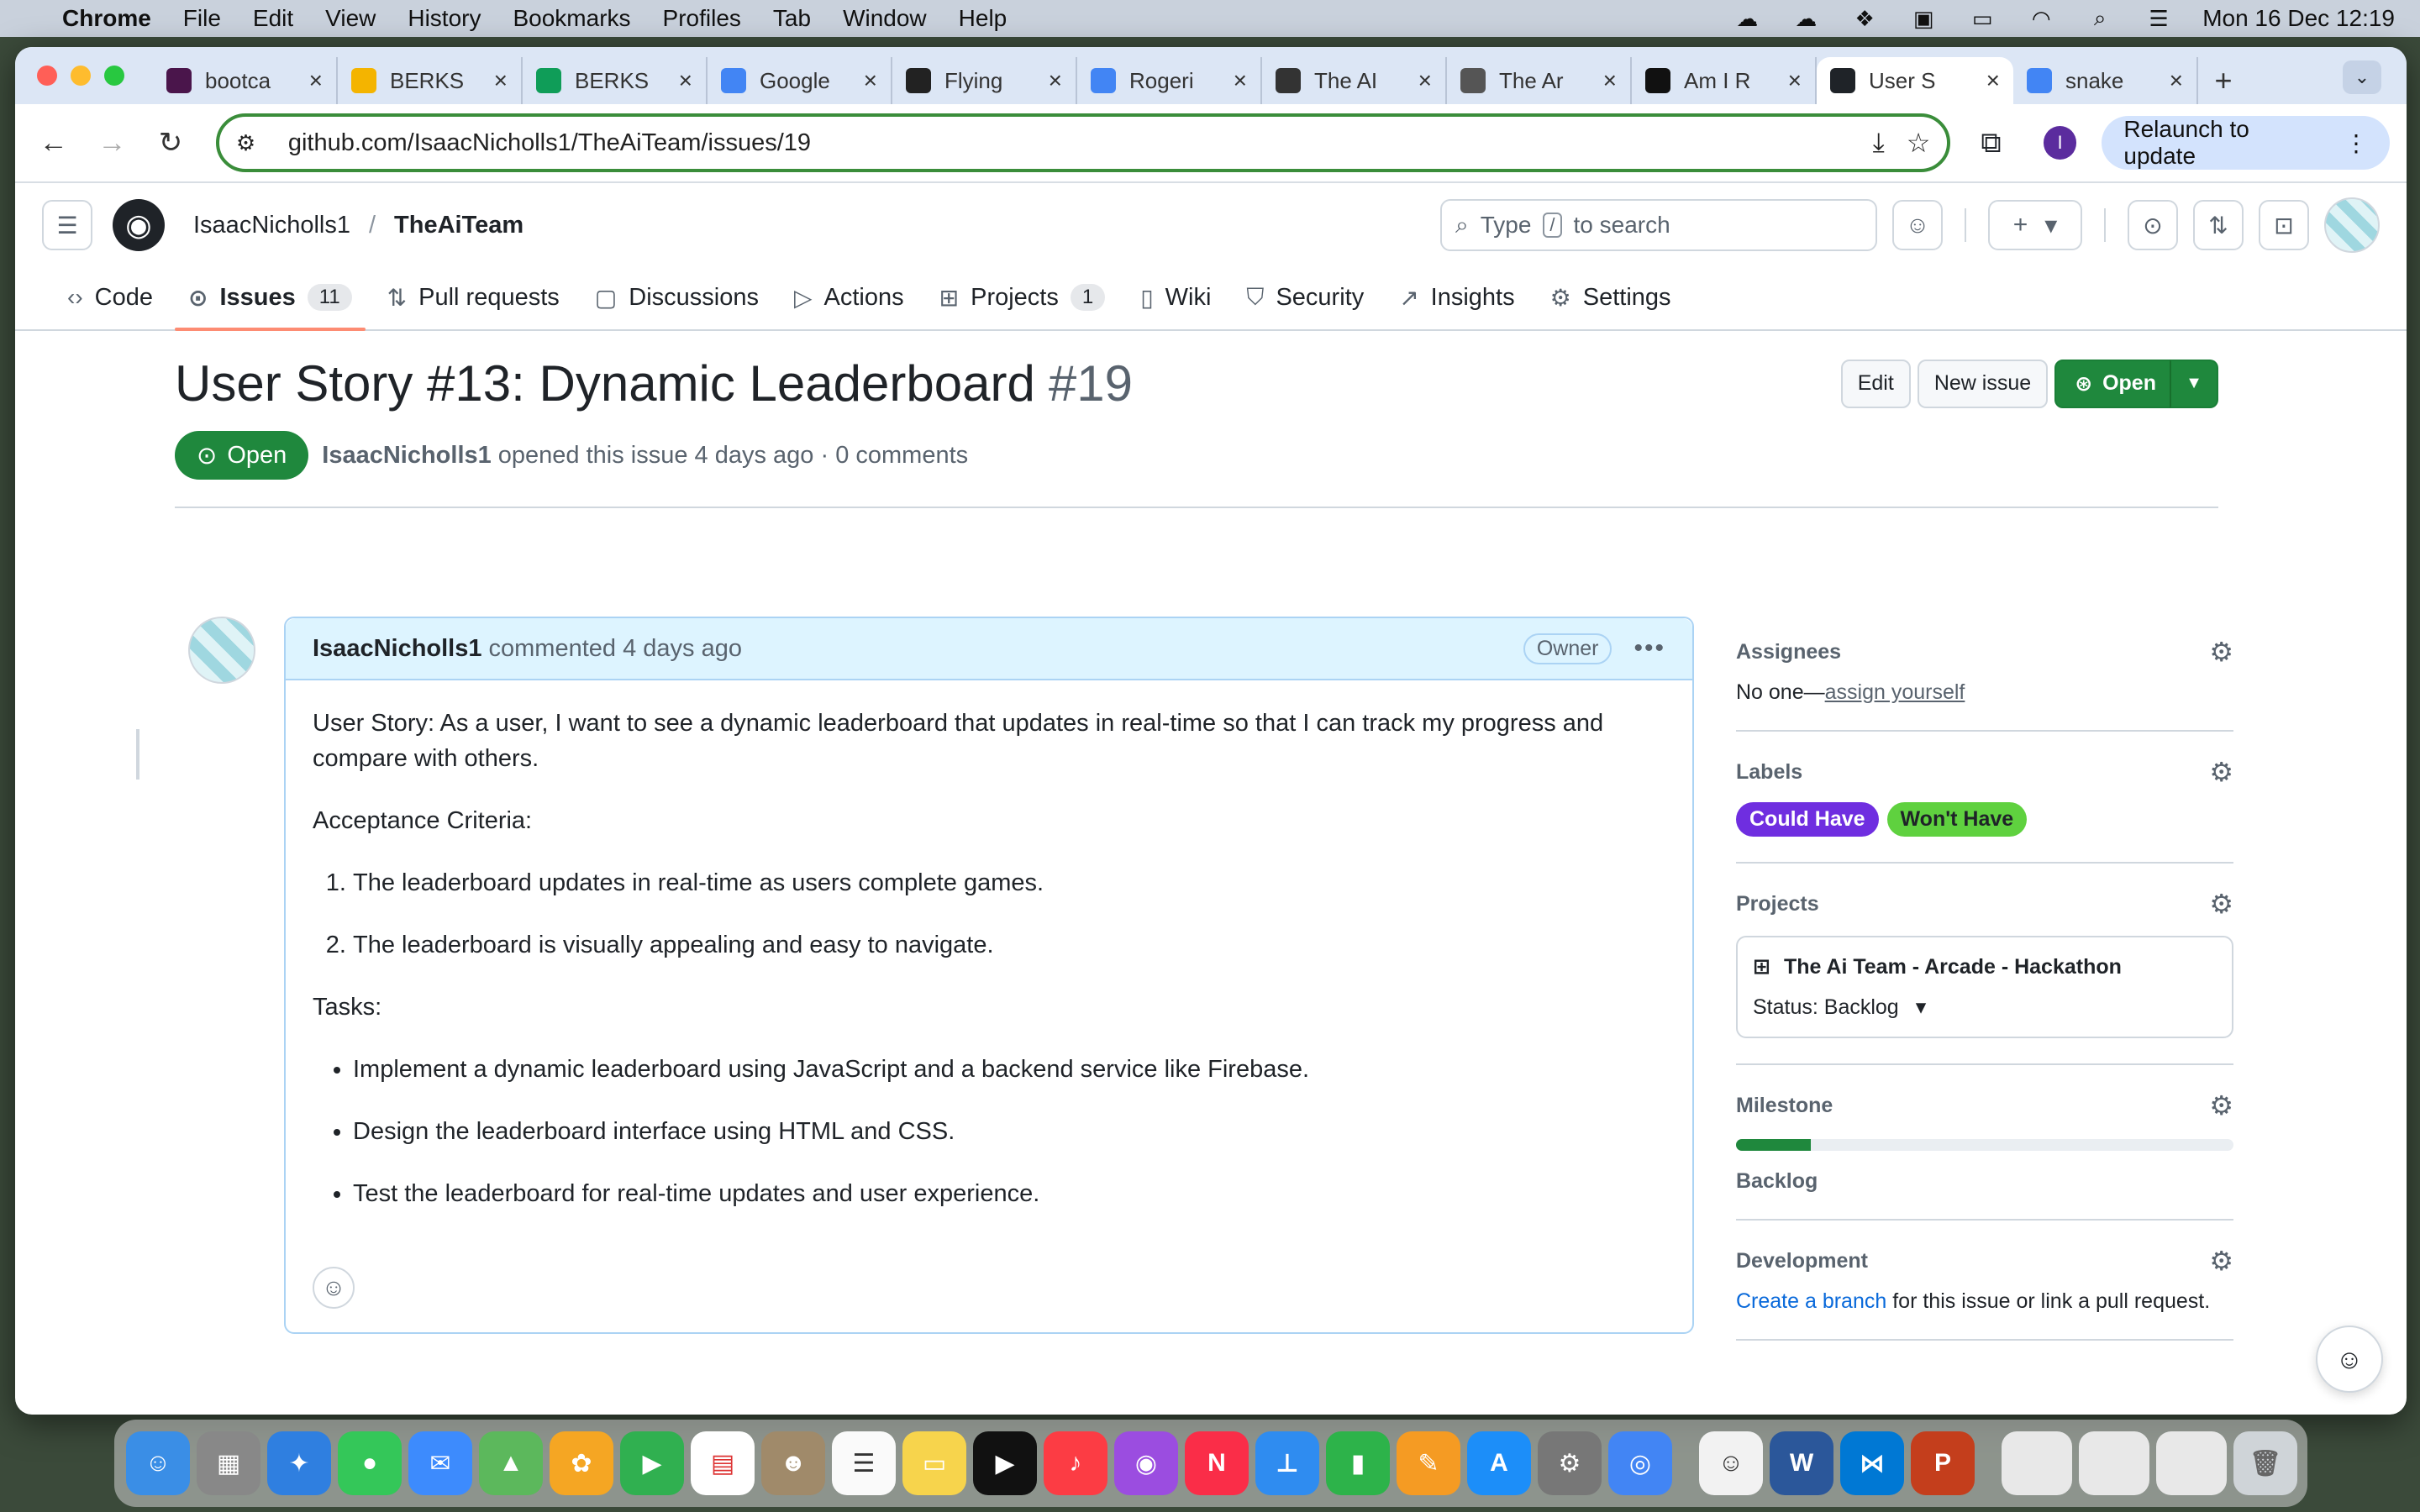 Image resolution: width=2420 pixels, height=1512 pixels. What do you see at coordinates (1217, 1463) in the screenshot?
I see `news-icon: N` at bounding box center [1217, 1463].